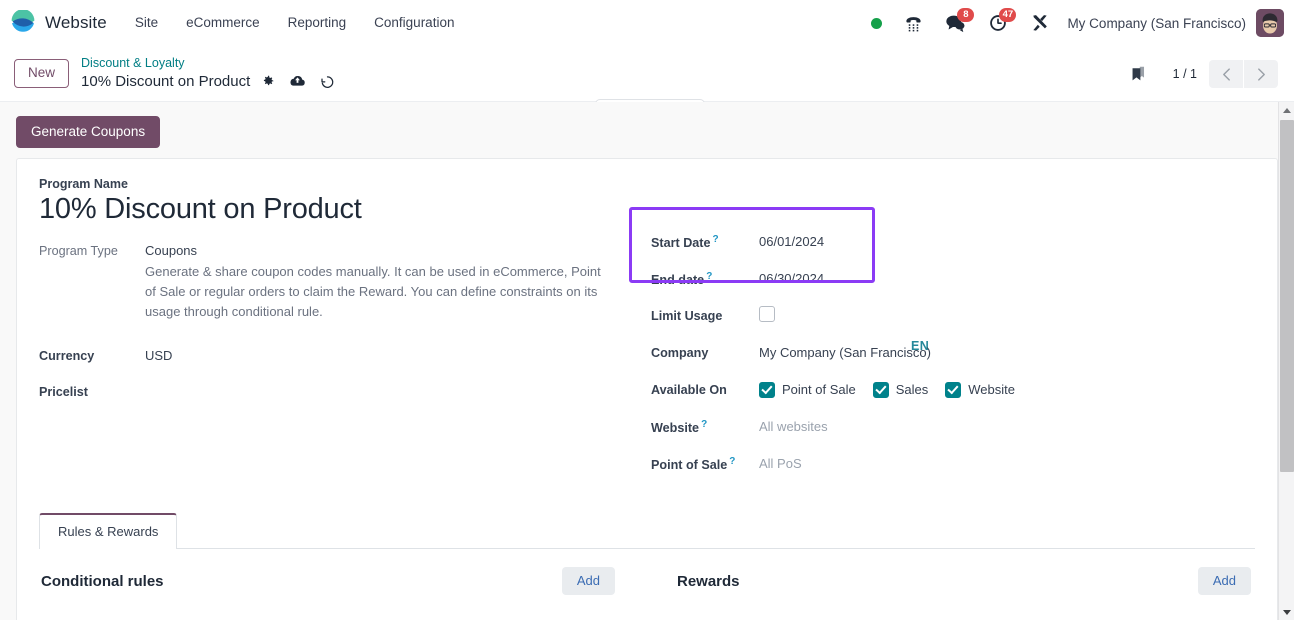 The height and width of the screenshot is (620, 1294). What do you see at coordinates (953, 278) in the screenshot?
I see `field-end-date: End date? 06/30/2024` at bounding box center [953, 278].